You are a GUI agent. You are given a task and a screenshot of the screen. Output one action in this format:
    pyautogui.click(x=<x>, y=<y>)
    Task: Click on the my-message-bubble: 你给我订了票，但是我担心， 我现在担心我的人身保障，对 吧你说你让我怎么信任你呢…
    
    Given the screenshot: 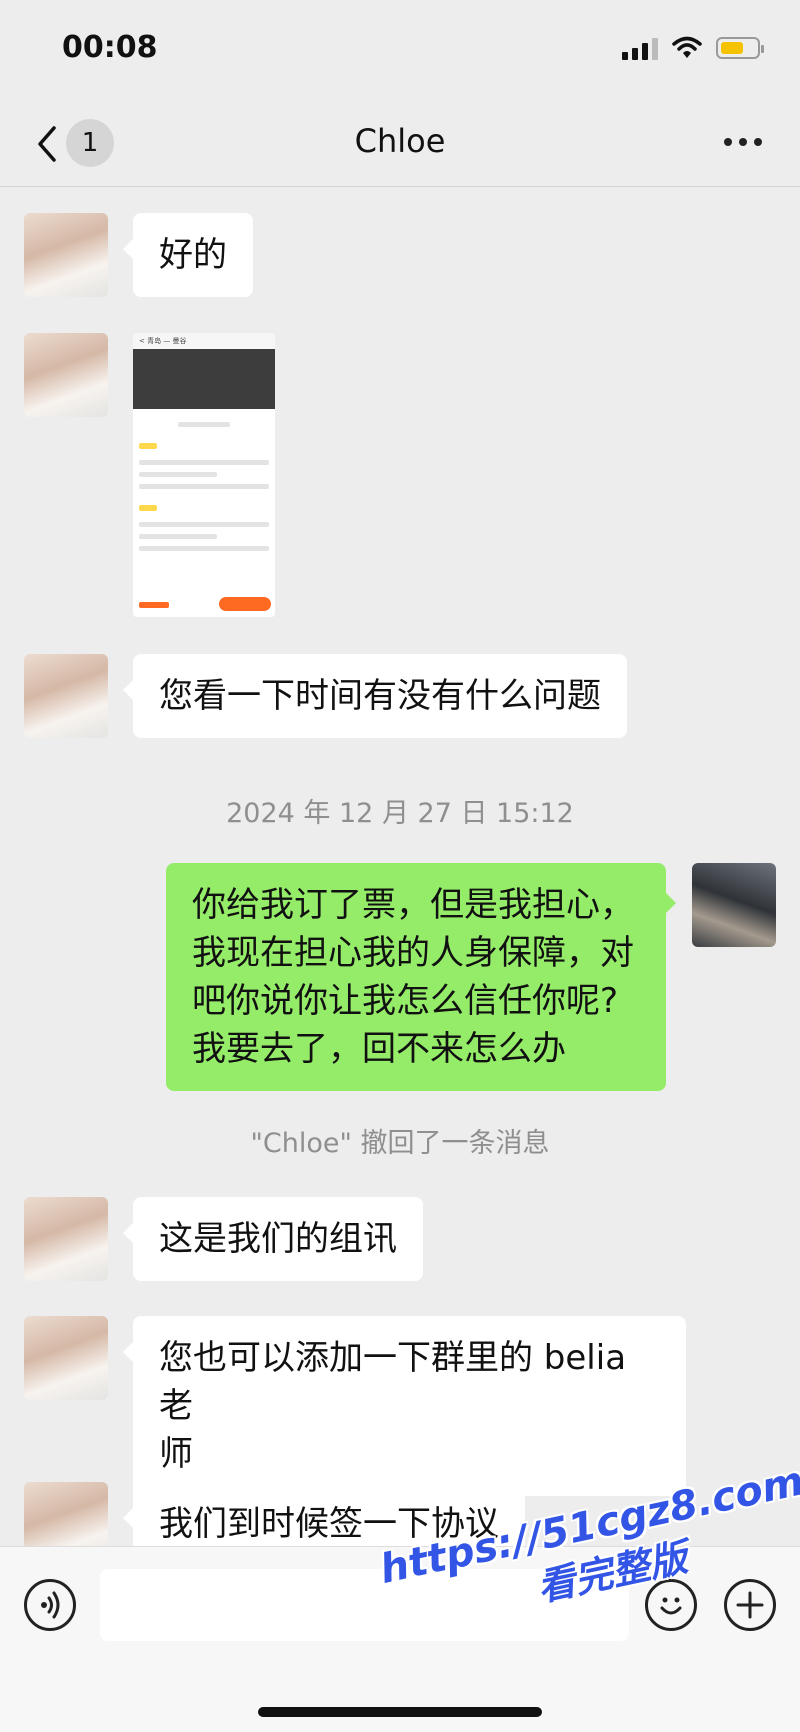 What is the action you would take?
    pyautogui.click(x=421, y=977)
    